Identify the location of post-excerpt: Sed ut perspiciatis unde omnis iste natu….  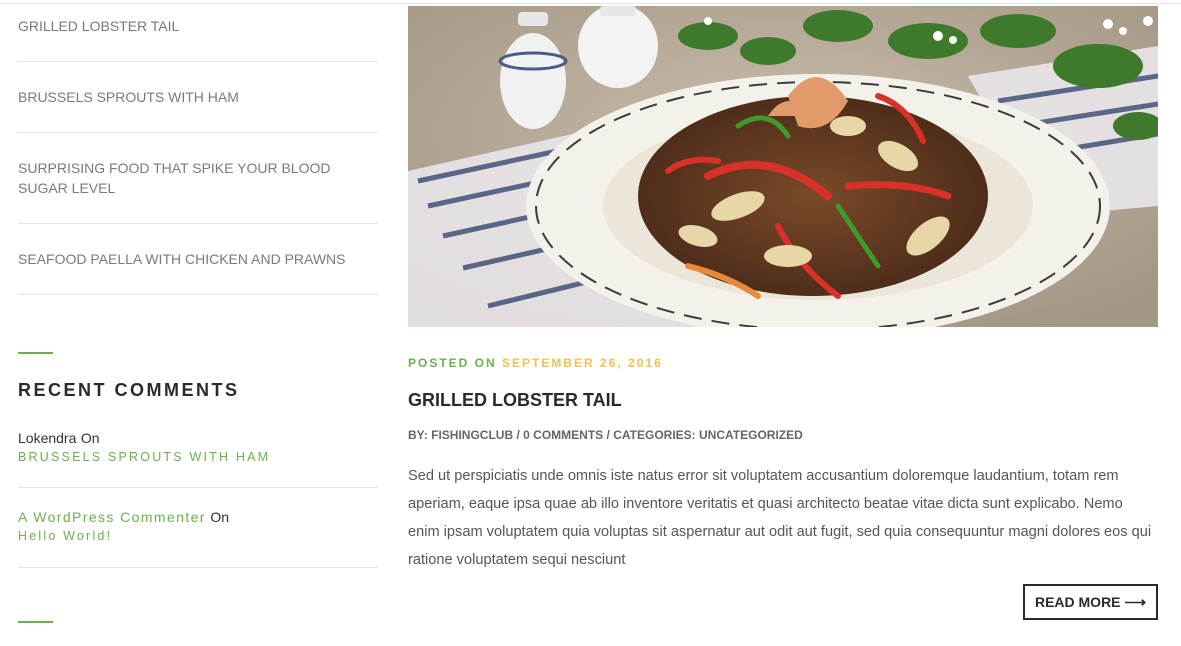
(780, 518).